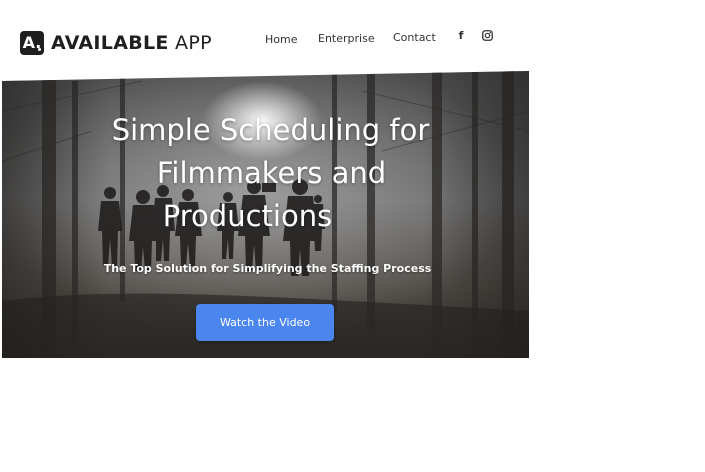  What do you see at coordinates (346, 38) in the screenshot?
I see `nav-link-enterprise: Enterprise` at bounding box center [346, 38].